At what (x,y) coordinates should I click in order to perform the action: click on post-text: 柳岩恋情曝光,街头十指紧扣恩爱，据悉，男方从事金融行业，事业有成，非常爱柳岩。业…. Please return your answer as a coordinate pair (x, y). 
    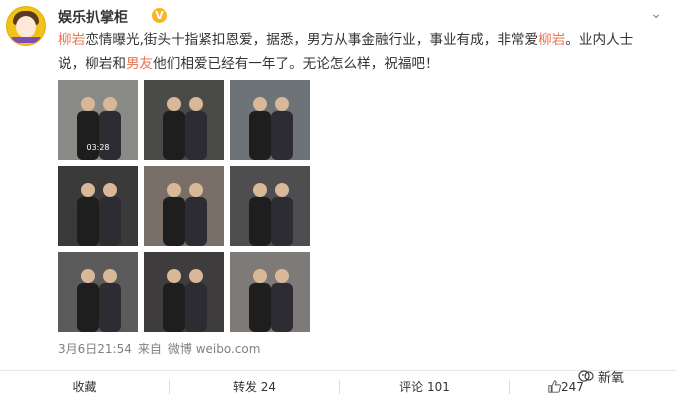
    Looking at the image, I should click on (358, 52).